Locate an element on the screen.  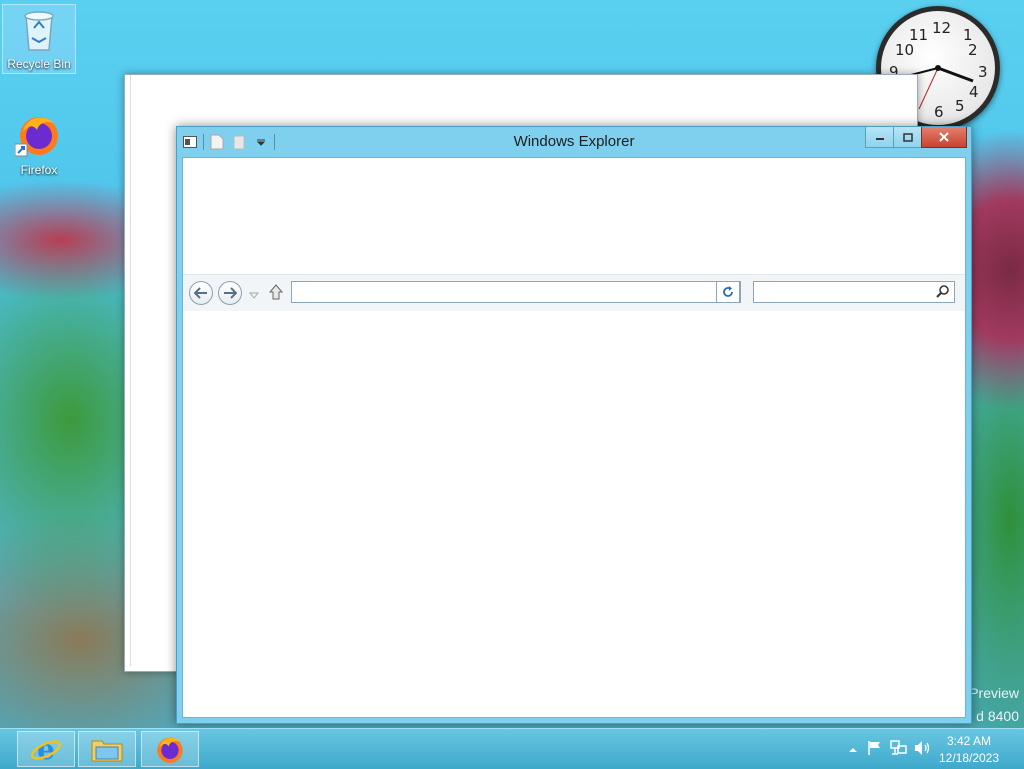
minimize-icon is located at coordinates (879, 139).